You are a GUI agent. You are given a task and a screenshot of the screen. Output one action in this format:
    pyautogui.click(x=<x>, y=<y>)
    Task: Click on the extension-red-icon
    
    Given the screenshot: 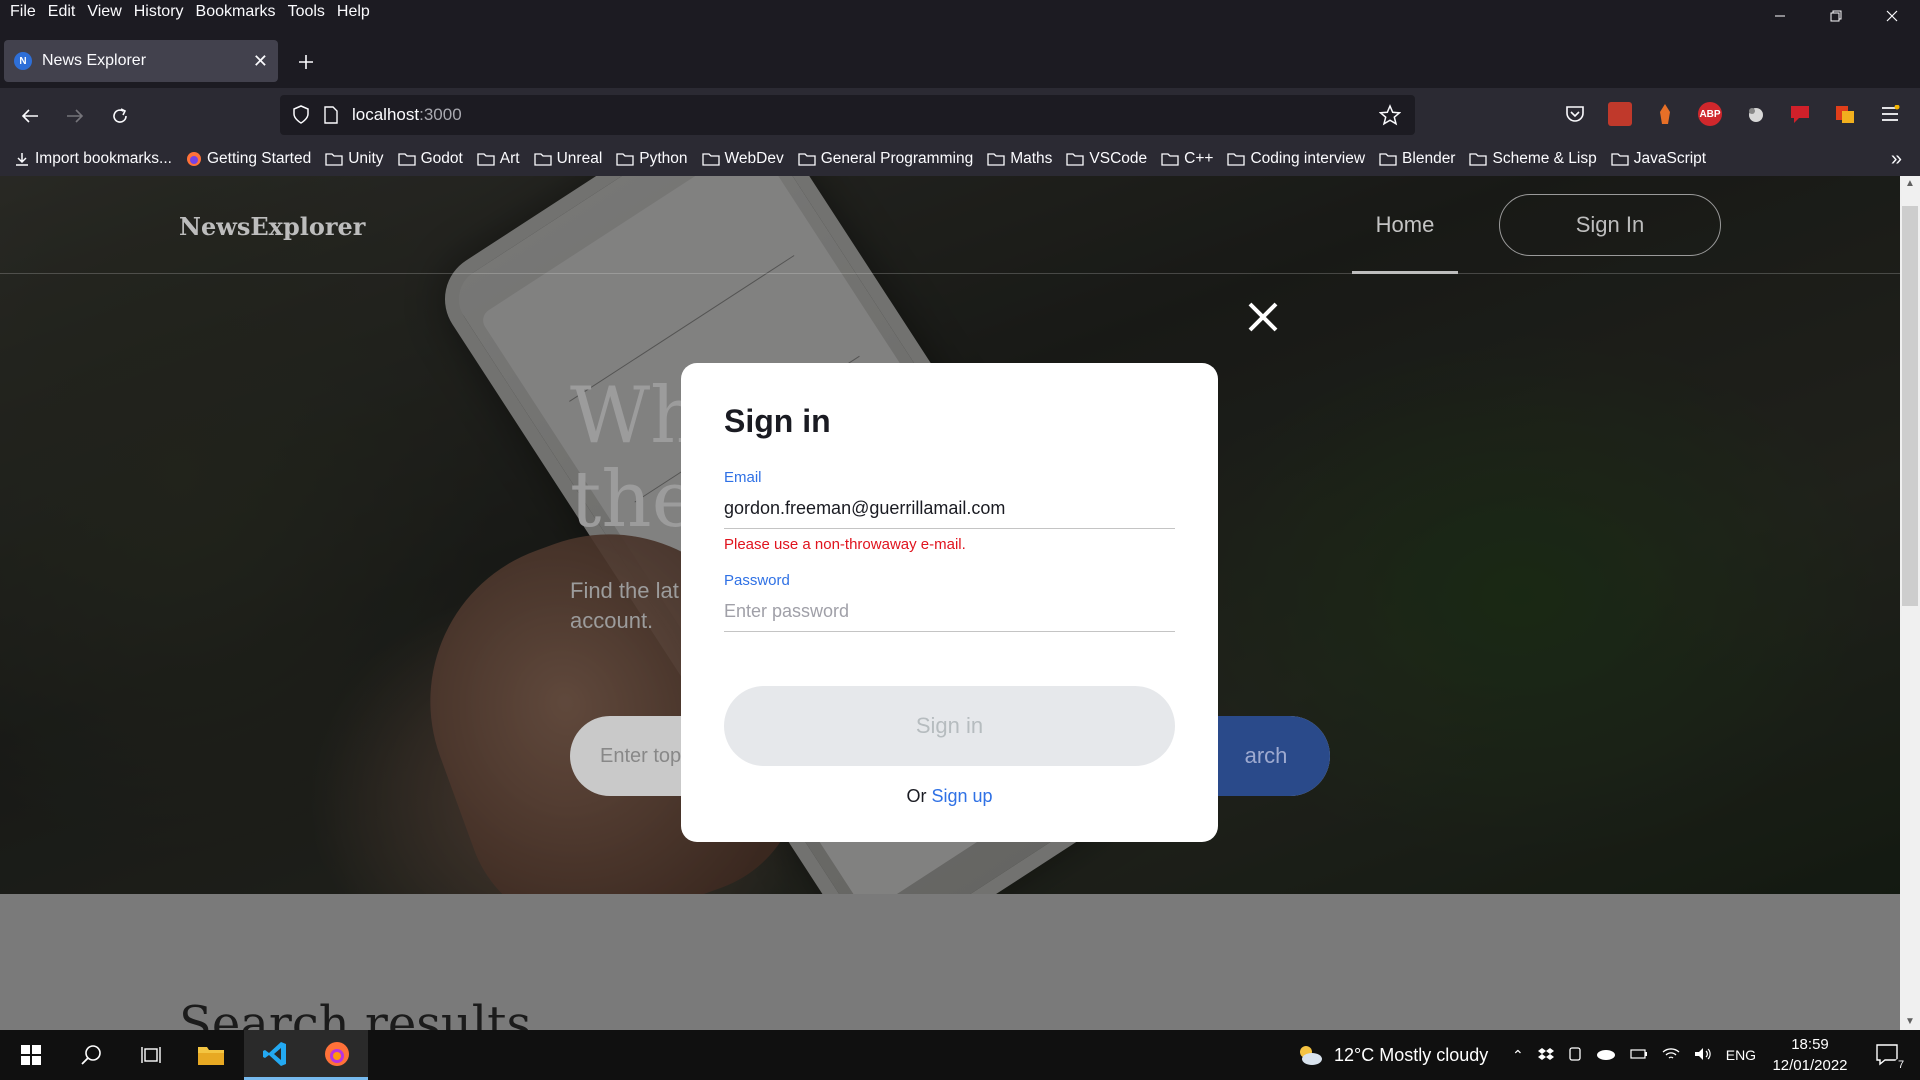 What is the action you would take?
    pyautogui.click(x=1620, y=114)
    